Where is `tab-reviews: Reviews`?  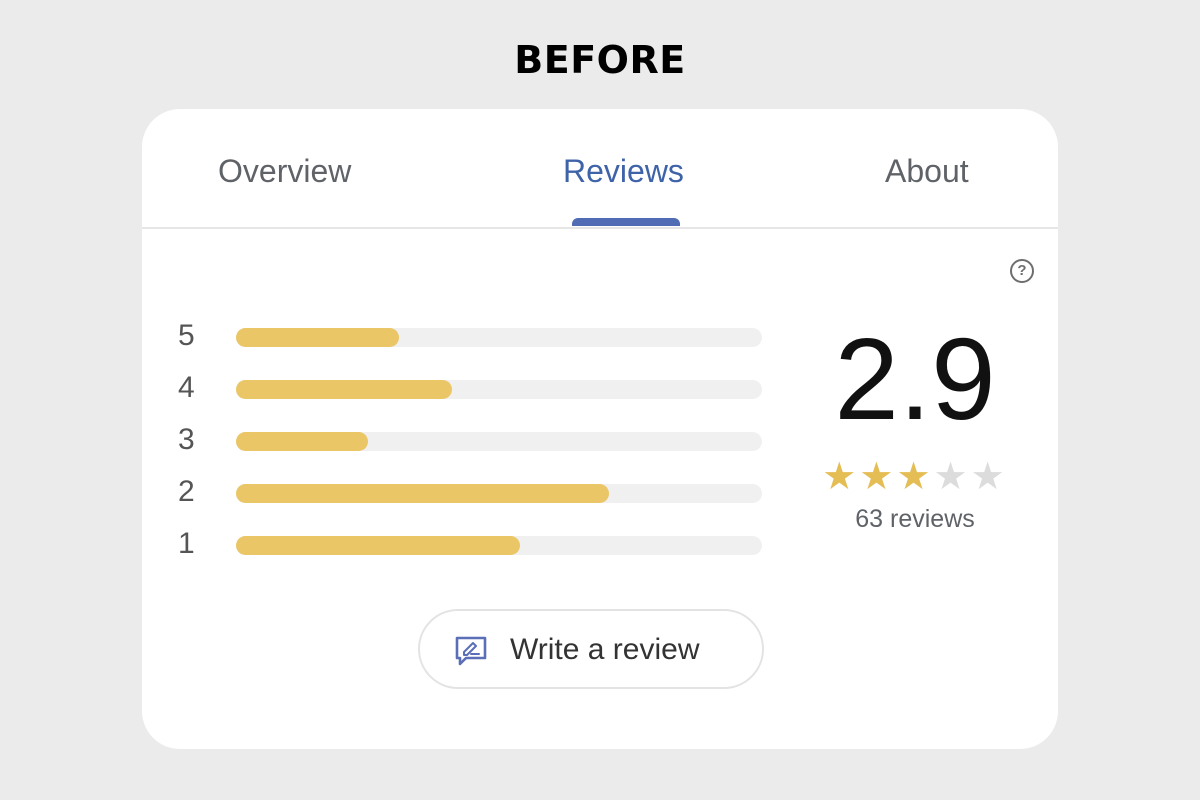
tab-reviews: Reviews is located at coordinates (623, 171).